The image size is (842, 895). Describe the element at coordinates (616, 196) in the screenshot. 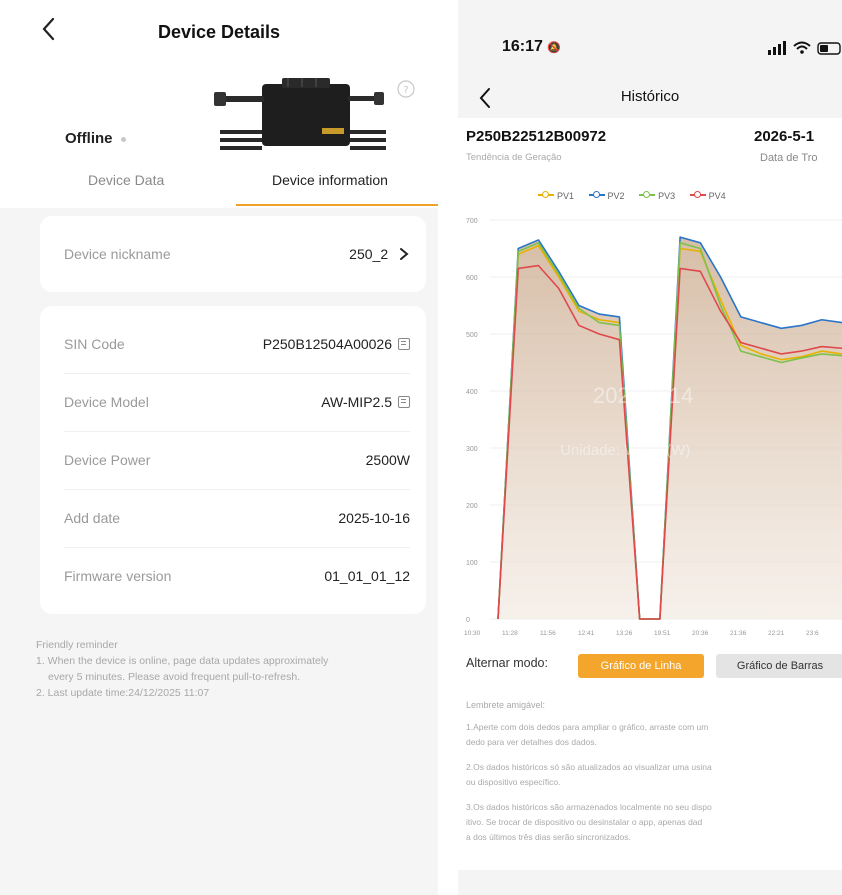

I see `legend-label: PV2` at that location.